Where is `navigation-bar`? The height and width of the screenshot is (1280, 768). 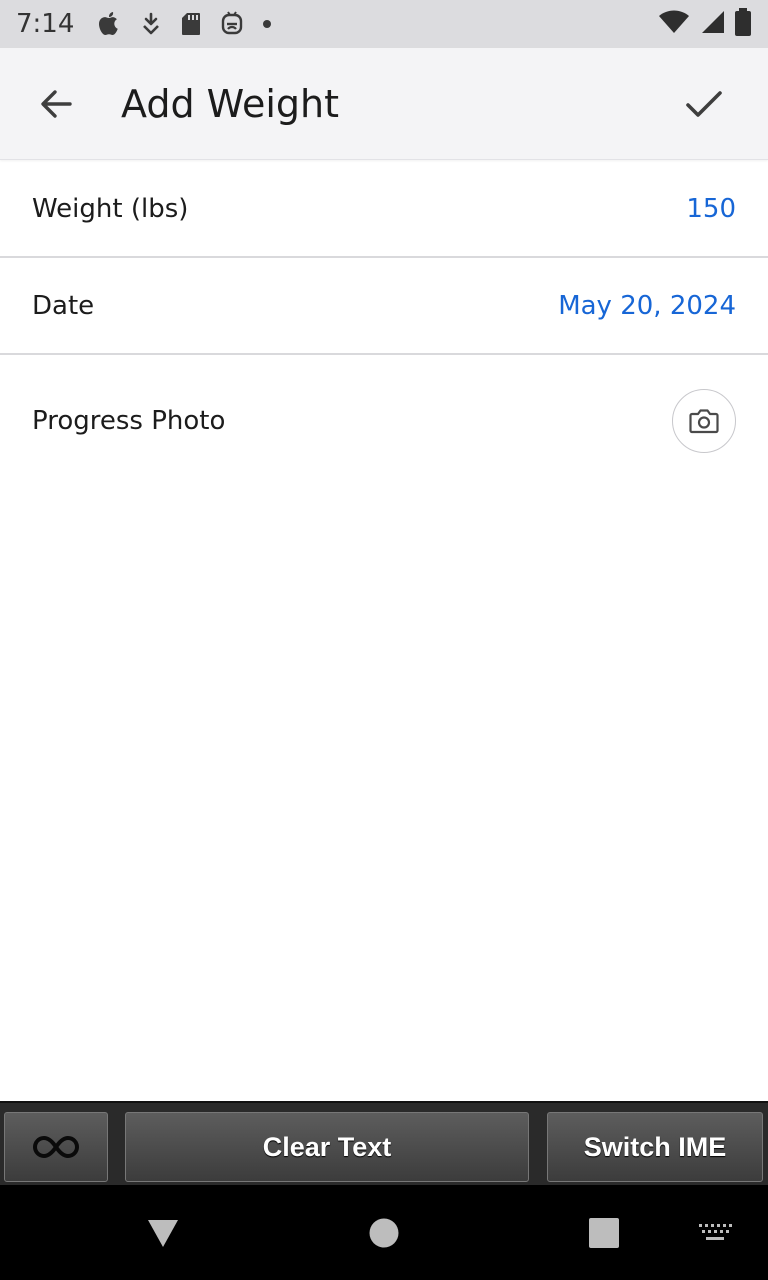
navigation-bar is located at coordinates (384, 1232).